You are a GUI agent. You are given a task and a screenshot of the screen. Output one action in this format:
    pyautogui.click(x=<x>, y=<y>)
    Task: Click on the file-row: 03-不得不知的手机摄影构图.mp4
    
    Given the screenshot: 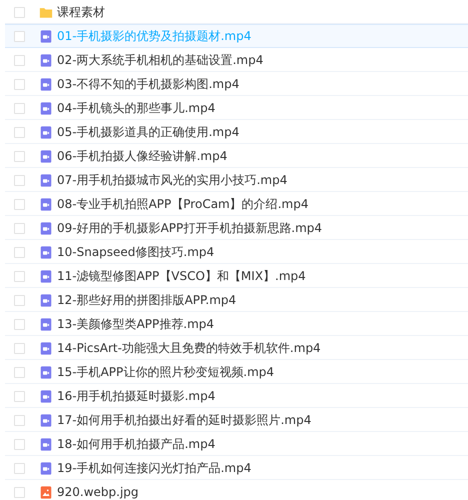 What is the action you would take?
    pyautogui.click(x=236, y=84)
    